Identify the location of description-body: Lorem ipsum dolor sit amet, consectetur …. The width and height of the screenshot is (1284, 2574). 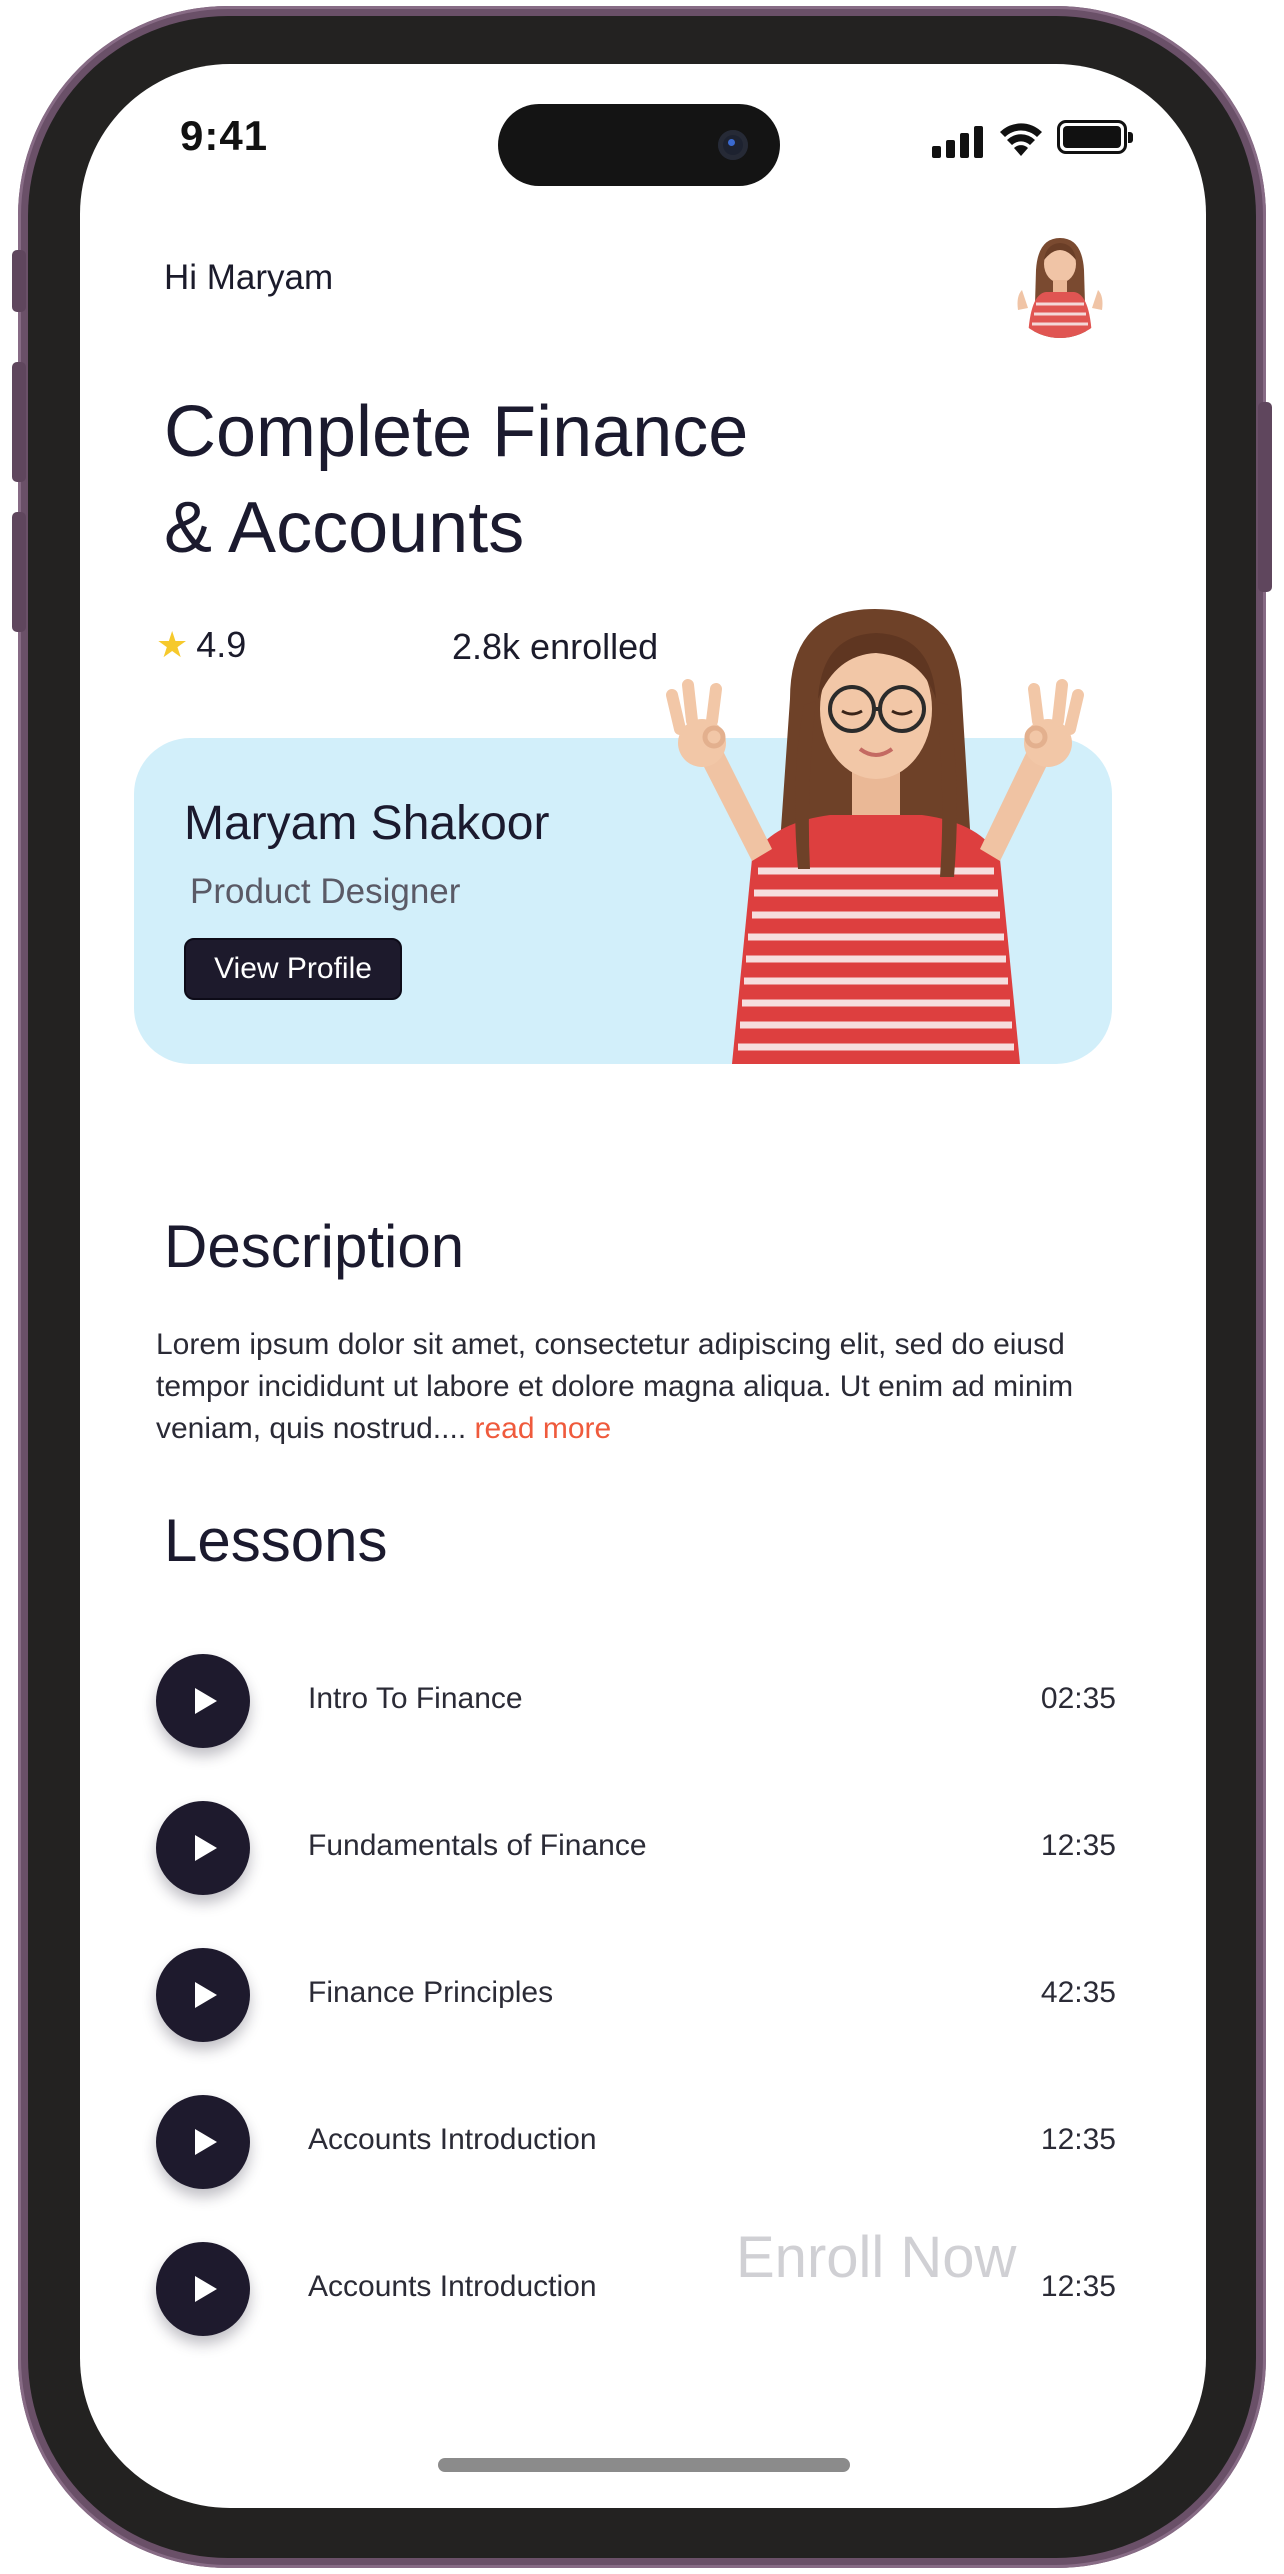
(615, 1386).